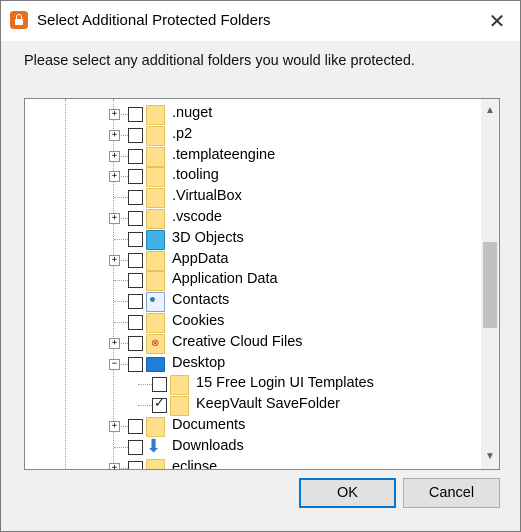  Describe the element at coordinates (154, 20) in the screenshot. I see `window-title: Select Additional Protected Folders` at that location.